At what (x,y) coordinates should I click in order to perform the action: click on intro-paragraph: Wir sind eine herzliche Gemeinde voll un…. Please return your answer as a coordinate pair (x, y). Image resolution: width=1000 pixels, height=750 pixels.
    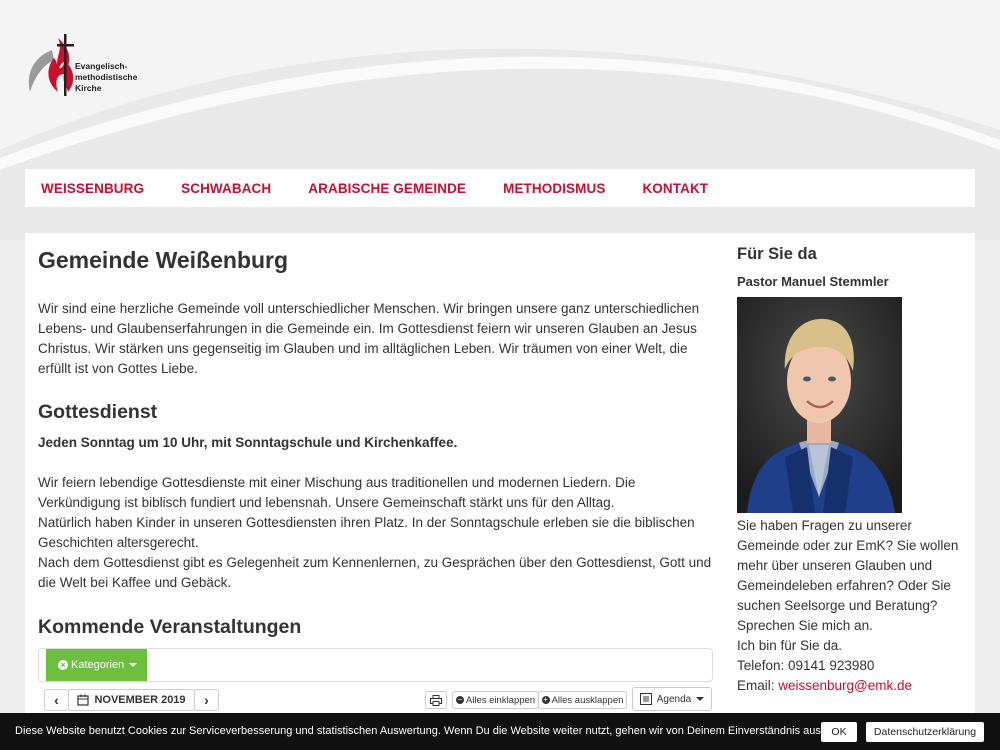
    Looking at the image, I should click on (369, 338).